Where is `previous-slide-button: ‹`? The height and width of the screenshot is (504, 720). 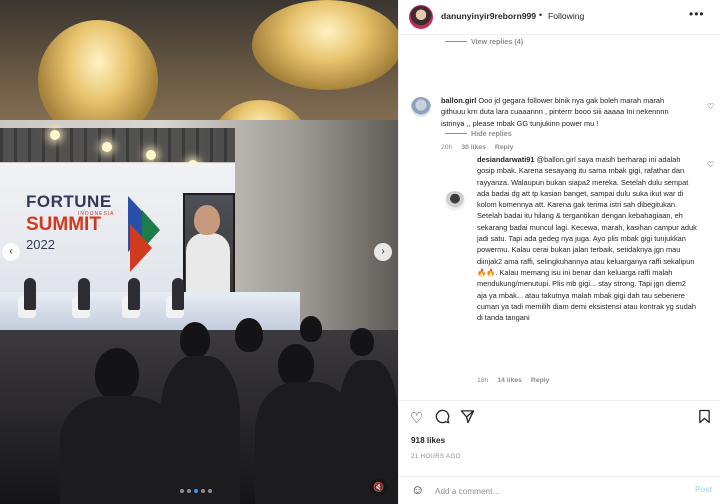
previous-slide-button: ‹ is located at coordinates (11, 252).